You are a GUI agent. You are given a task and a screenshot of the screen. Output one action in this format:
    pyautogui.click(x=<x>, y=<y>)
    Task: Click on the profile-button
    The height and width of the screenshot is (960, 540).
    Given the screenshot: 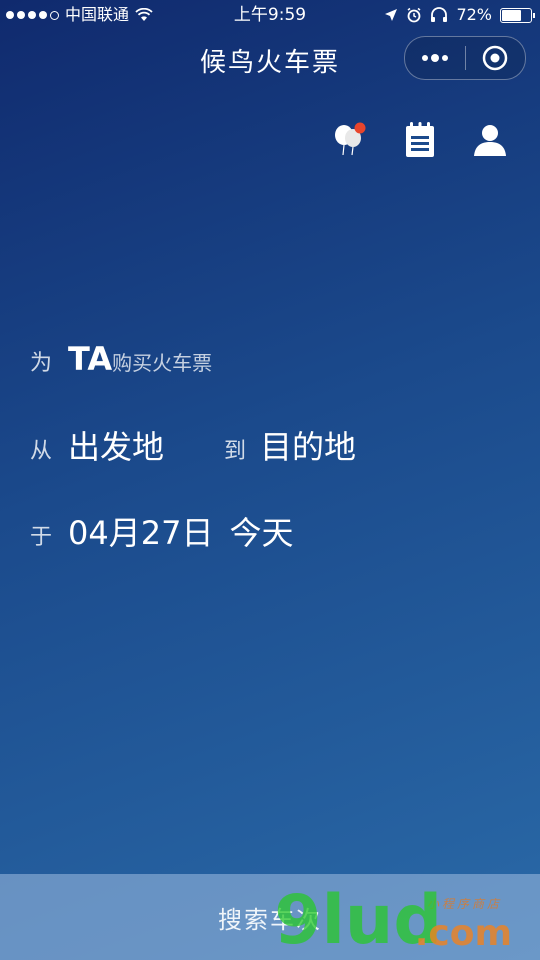 What is the action you would take?
    pyautogui.click(x=490, y=140)
    